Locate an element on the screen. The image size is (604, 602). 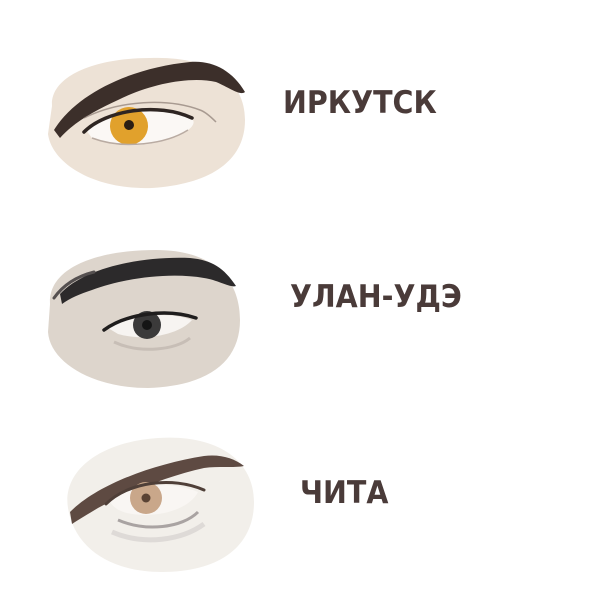
eye-illustration-chita is located at coordinates (160, 504).